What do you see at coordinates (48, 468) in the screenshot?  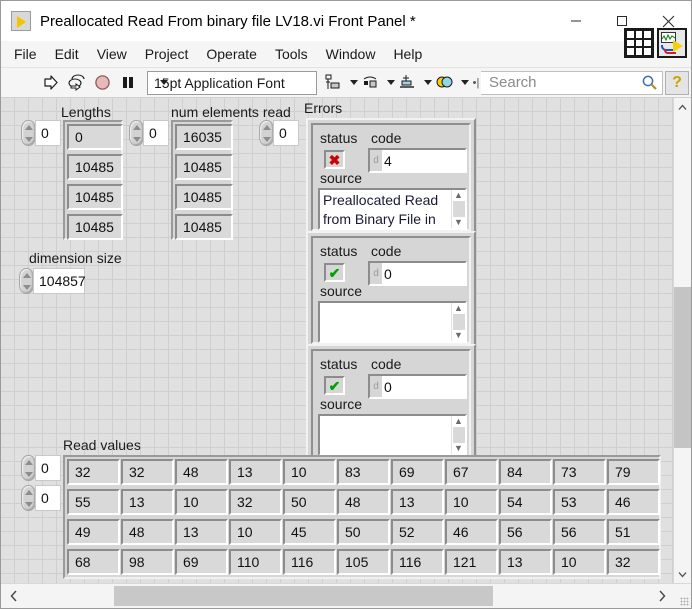 I see `read-values-row-index: 0` at bounding box center [48, 468].